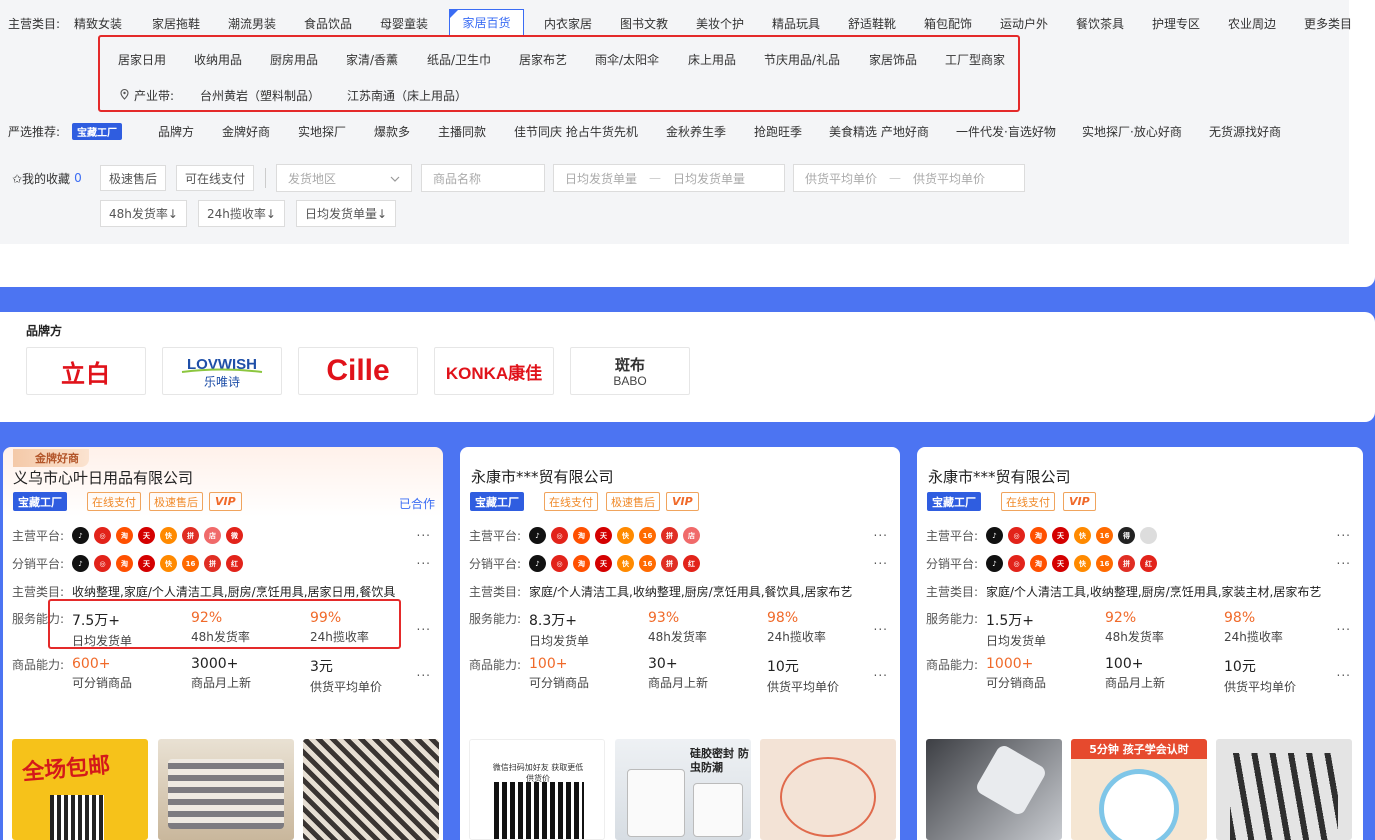  Describe the element at coordinates (1328, 23) in the screenshot. I see `category-item-more: 更多类目` at that location.